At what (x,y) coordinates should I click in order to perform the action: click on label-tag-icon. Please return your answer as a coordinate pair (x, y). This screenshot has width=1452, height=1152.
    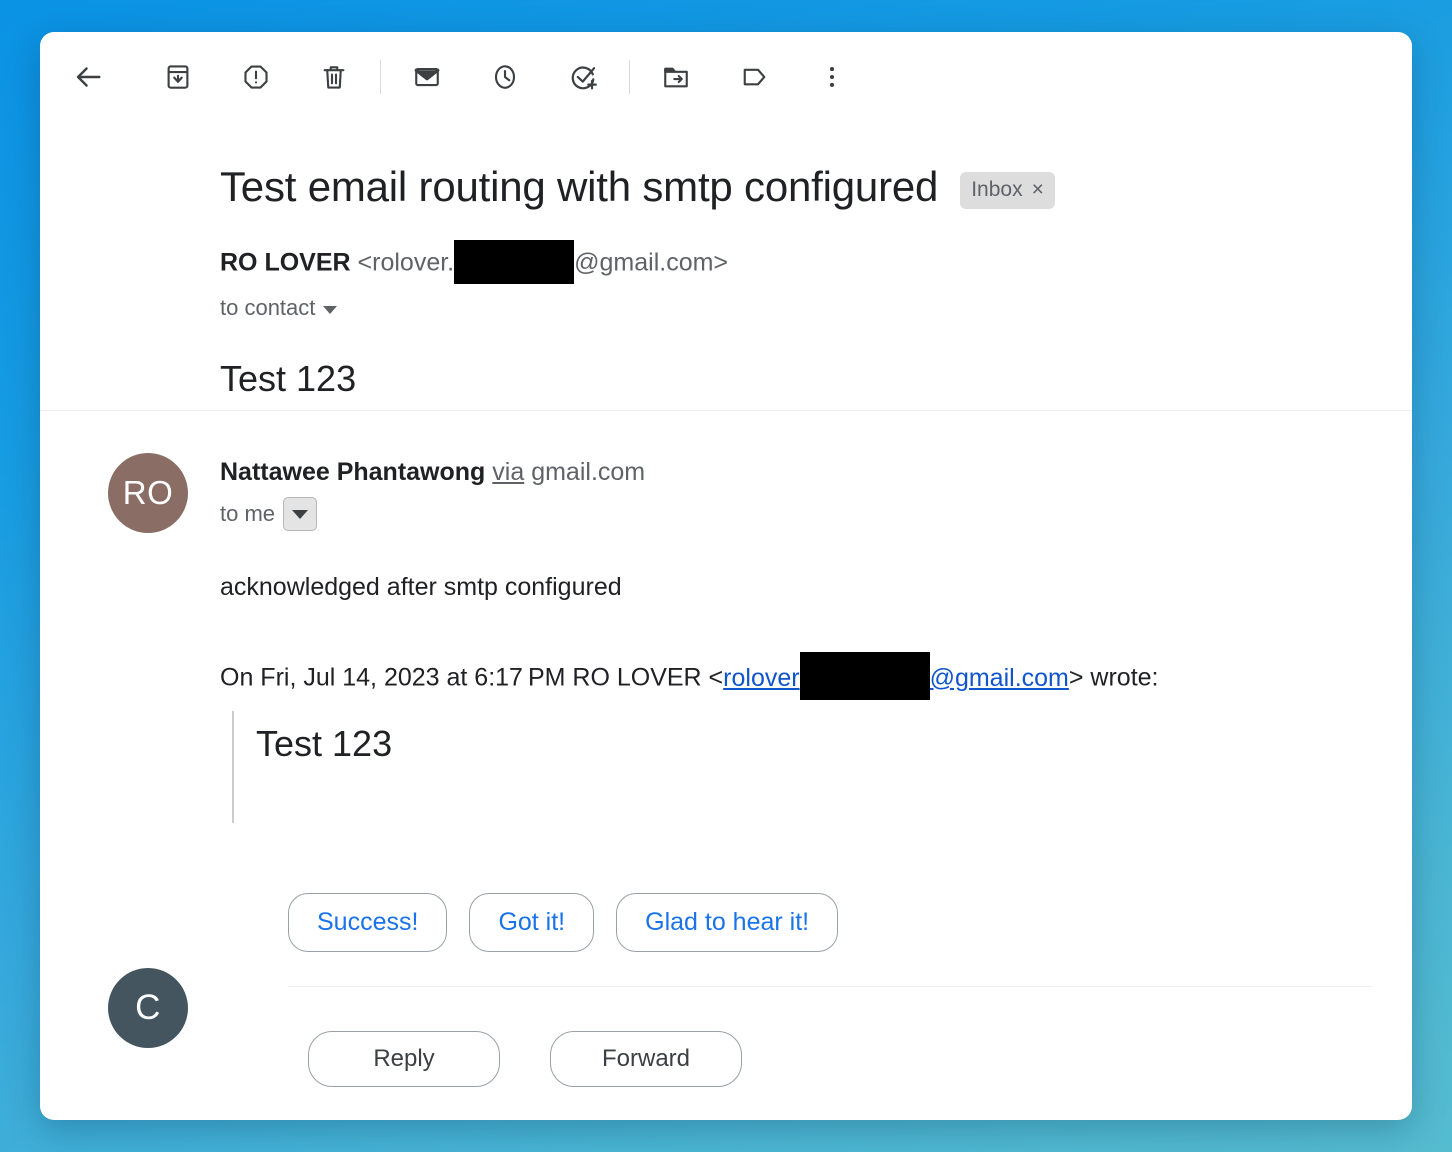
    Looking at the image, I should click on (754, 77).